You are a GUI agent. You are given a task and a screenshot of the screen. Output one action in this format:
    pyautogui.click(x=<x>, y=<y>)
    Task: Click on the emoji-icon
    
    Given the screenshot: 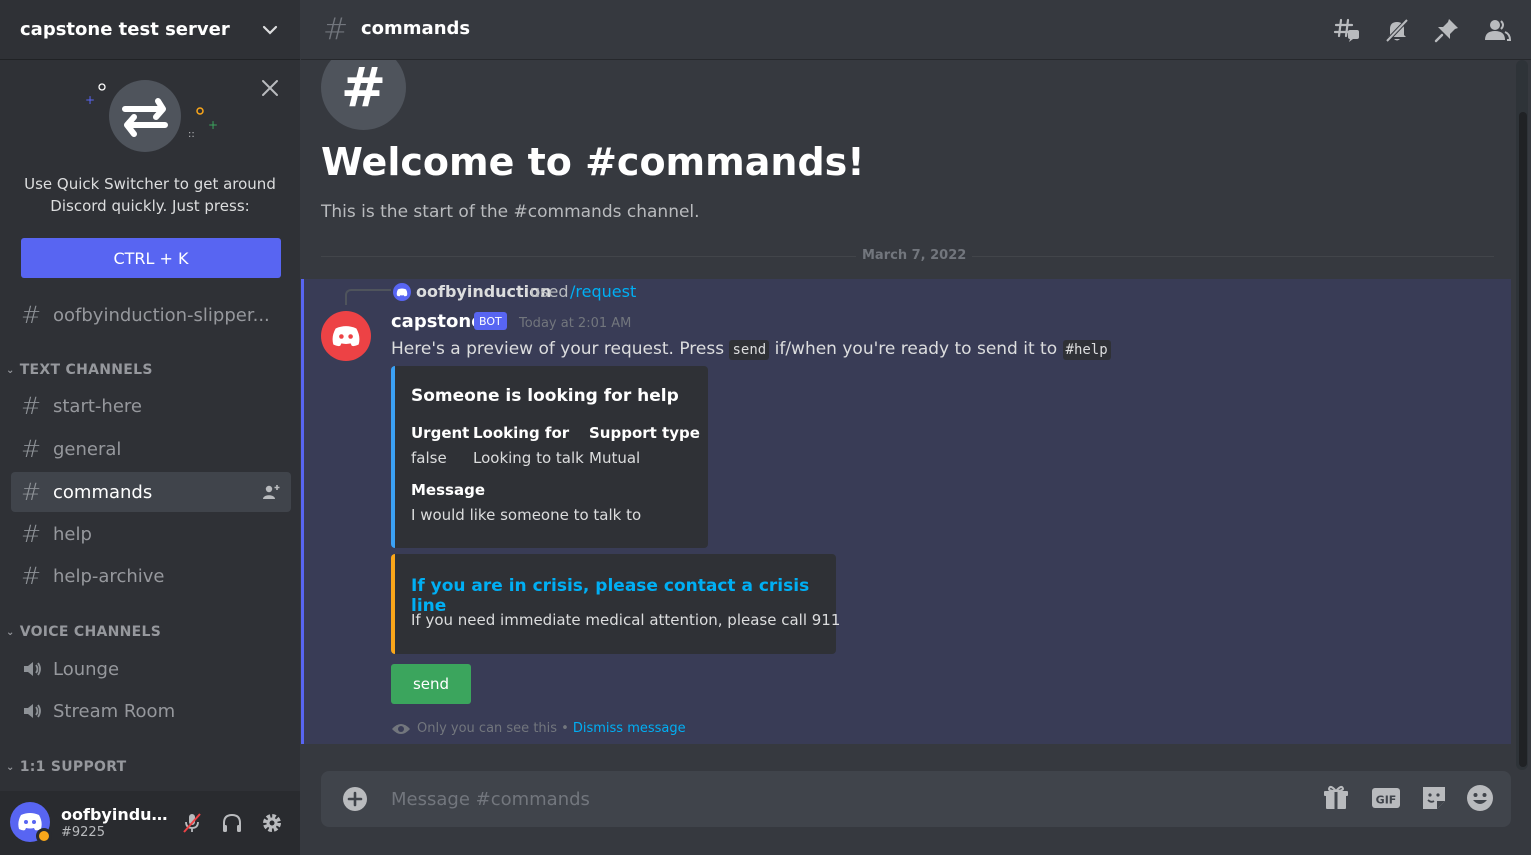 What is the action you would take?
    pyautogui.click(x=1480, y=798)
    